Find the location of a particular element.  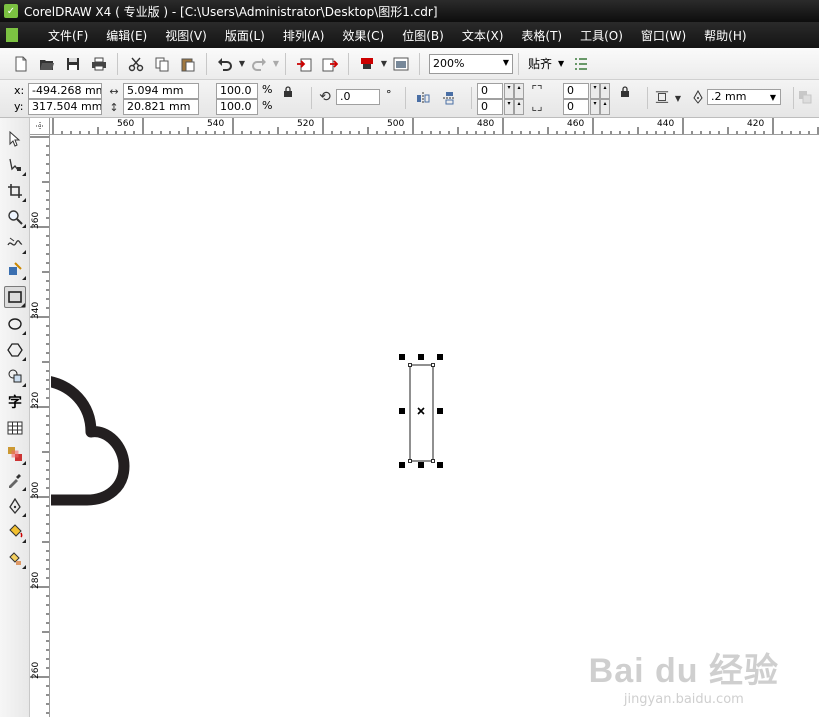

cut-button is located at coordinates (136, 64).